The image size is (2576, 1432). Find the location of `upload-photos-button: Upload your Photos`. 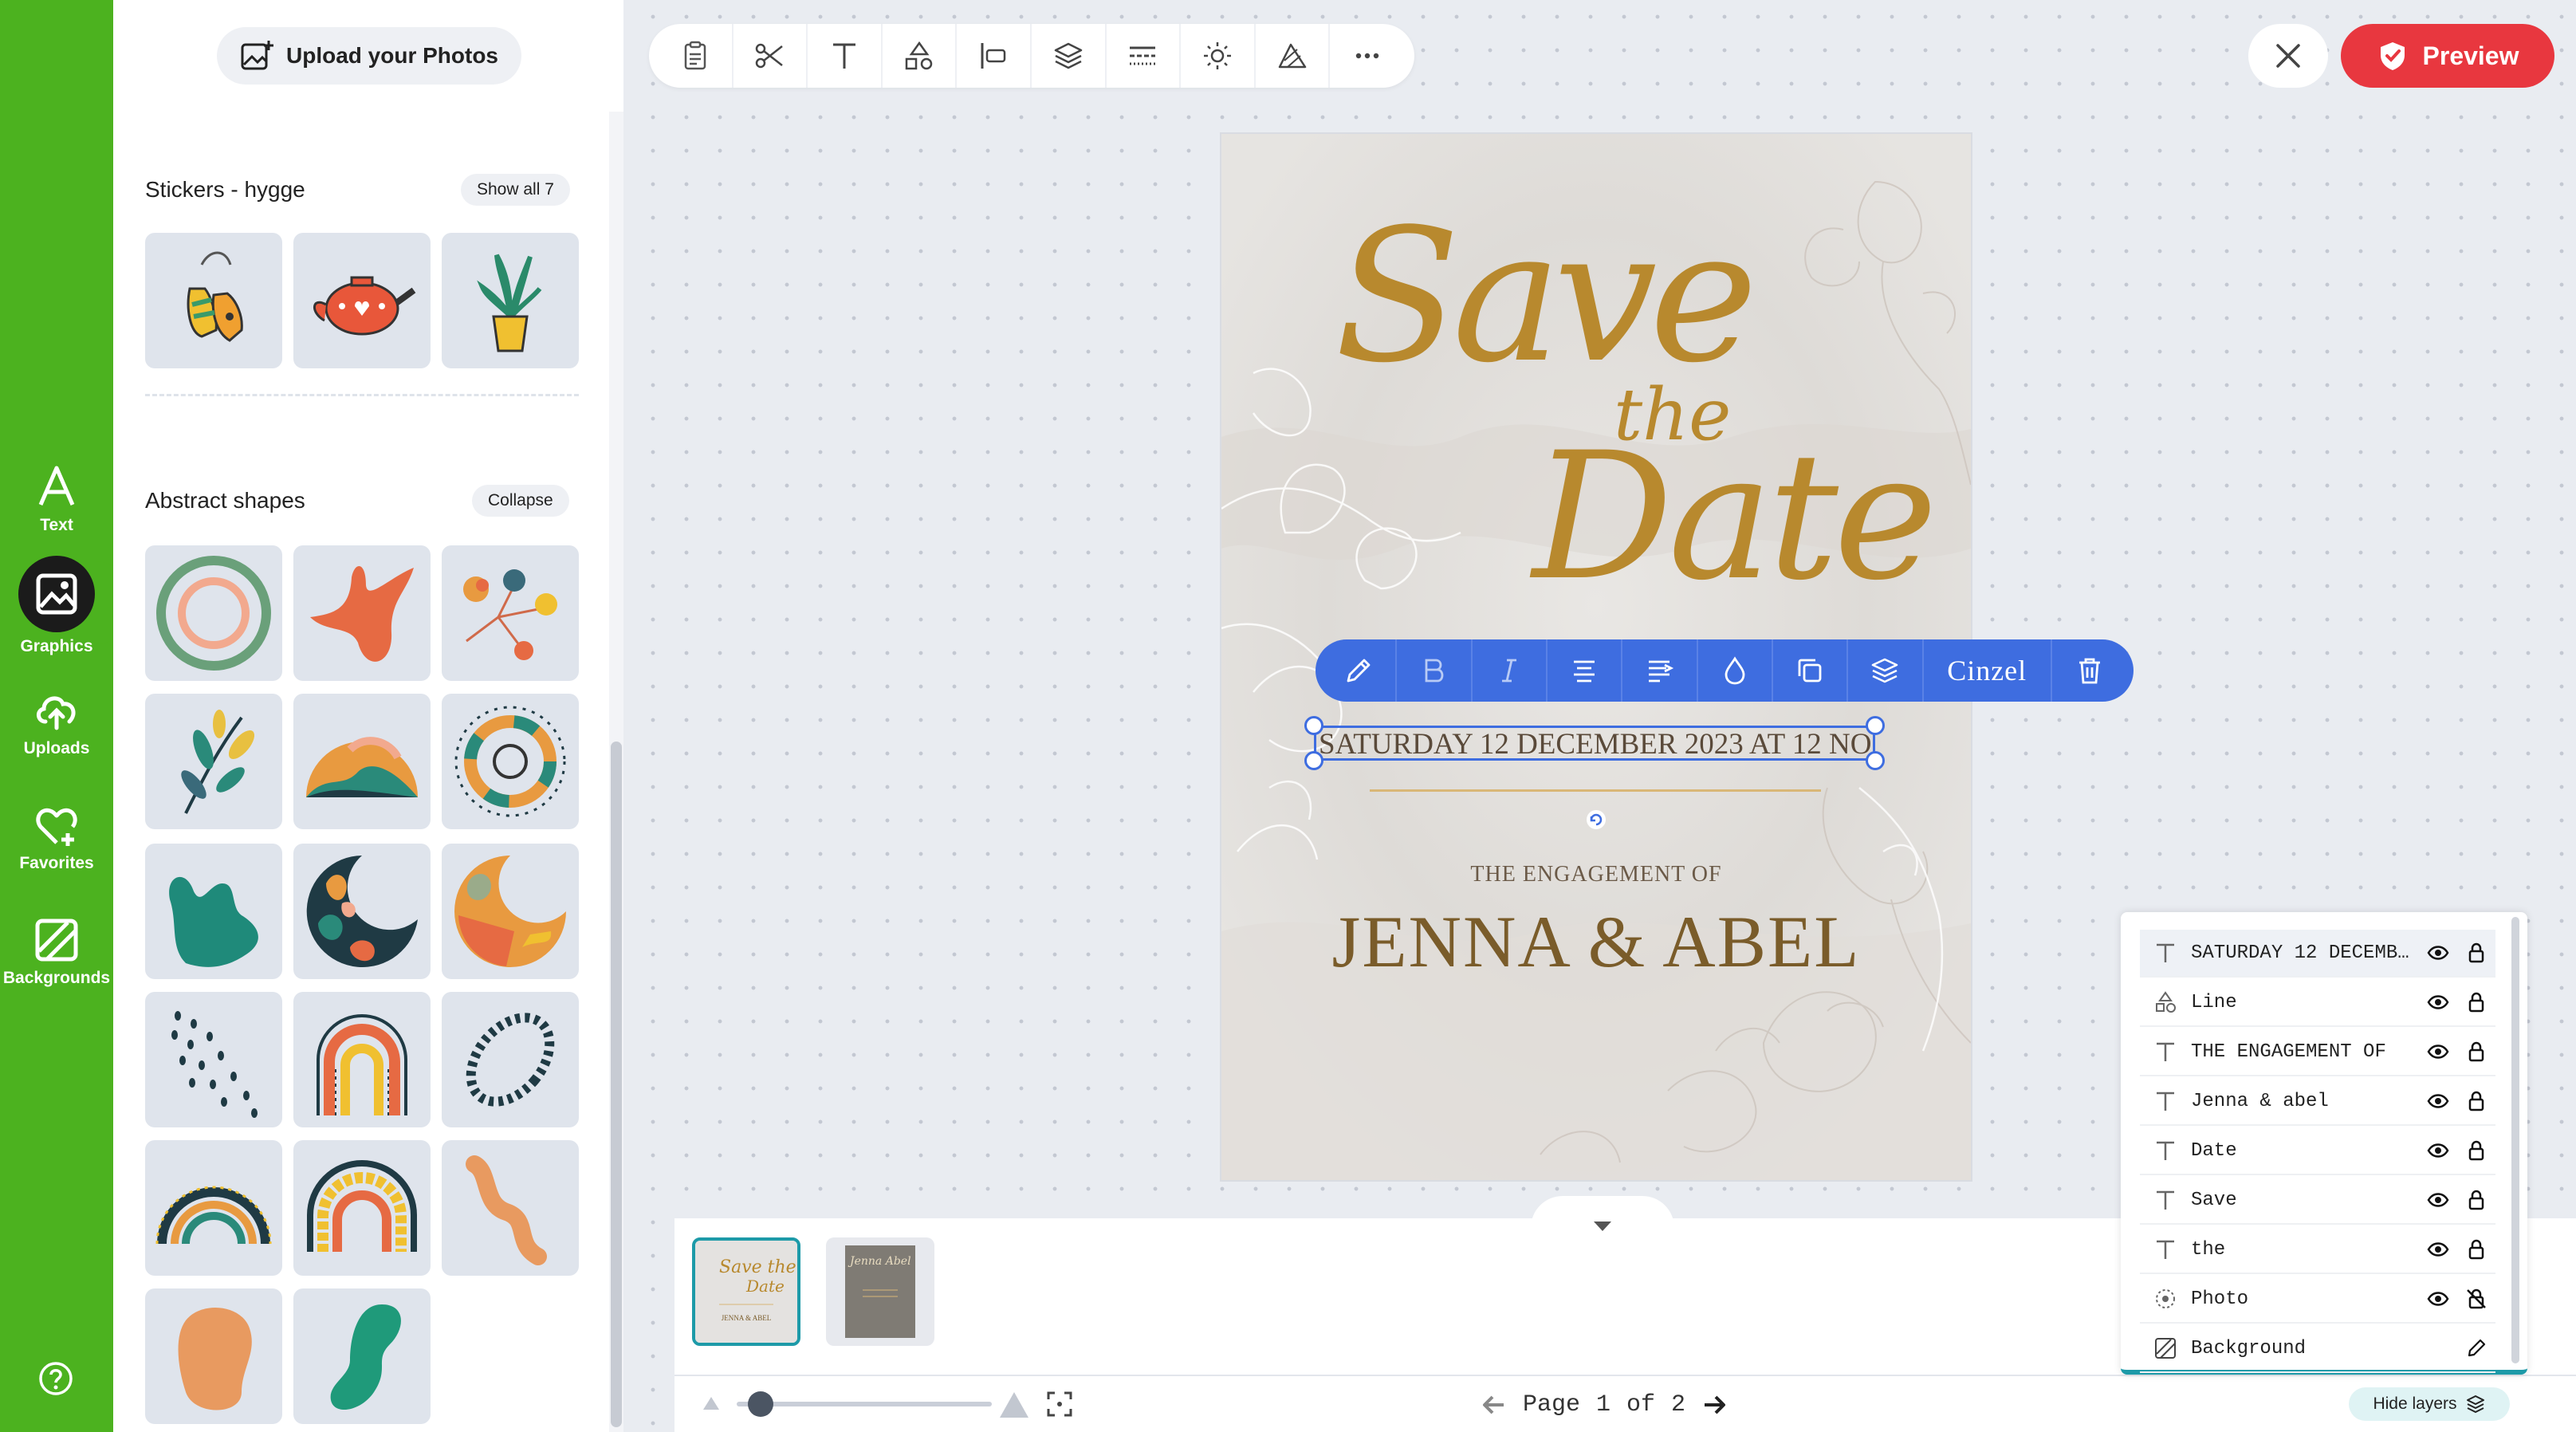

upload-photos-button: Upload your Photos is located at coordinates (369, 56).